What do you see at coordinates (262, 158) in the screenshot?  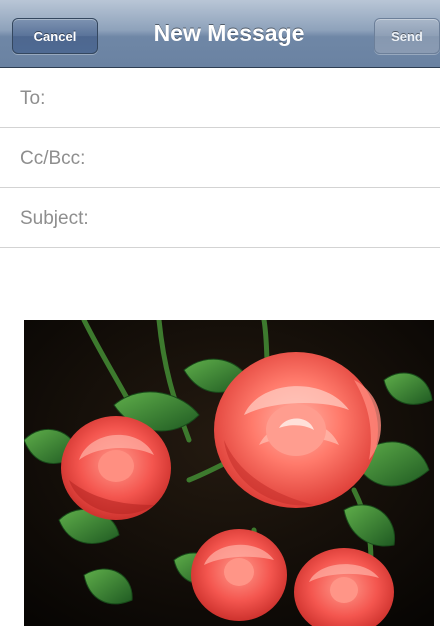 I see `cc-bcc-input` at bounding box center [262, 158].